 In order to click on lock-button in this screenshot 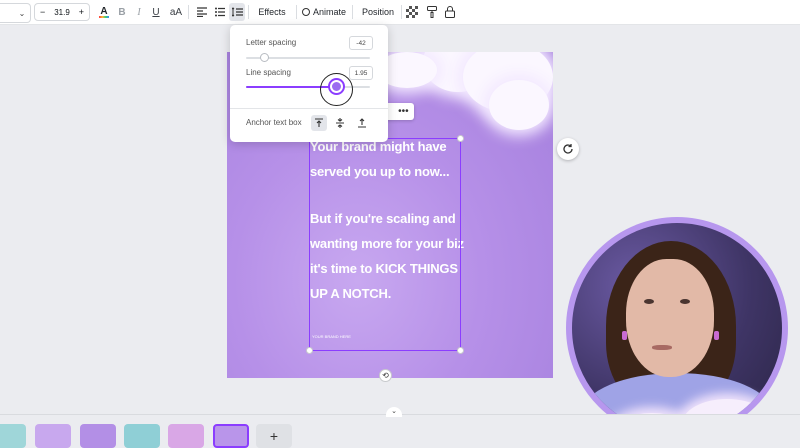, I will do `click(450, 12)`.